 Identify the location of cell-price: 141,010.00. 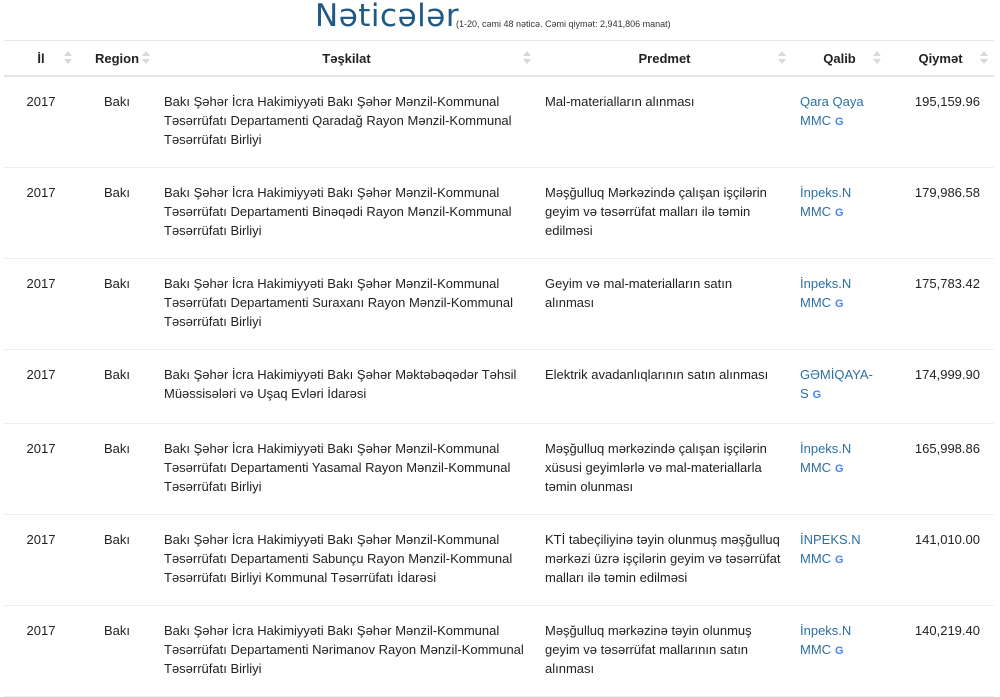
(940, 560).